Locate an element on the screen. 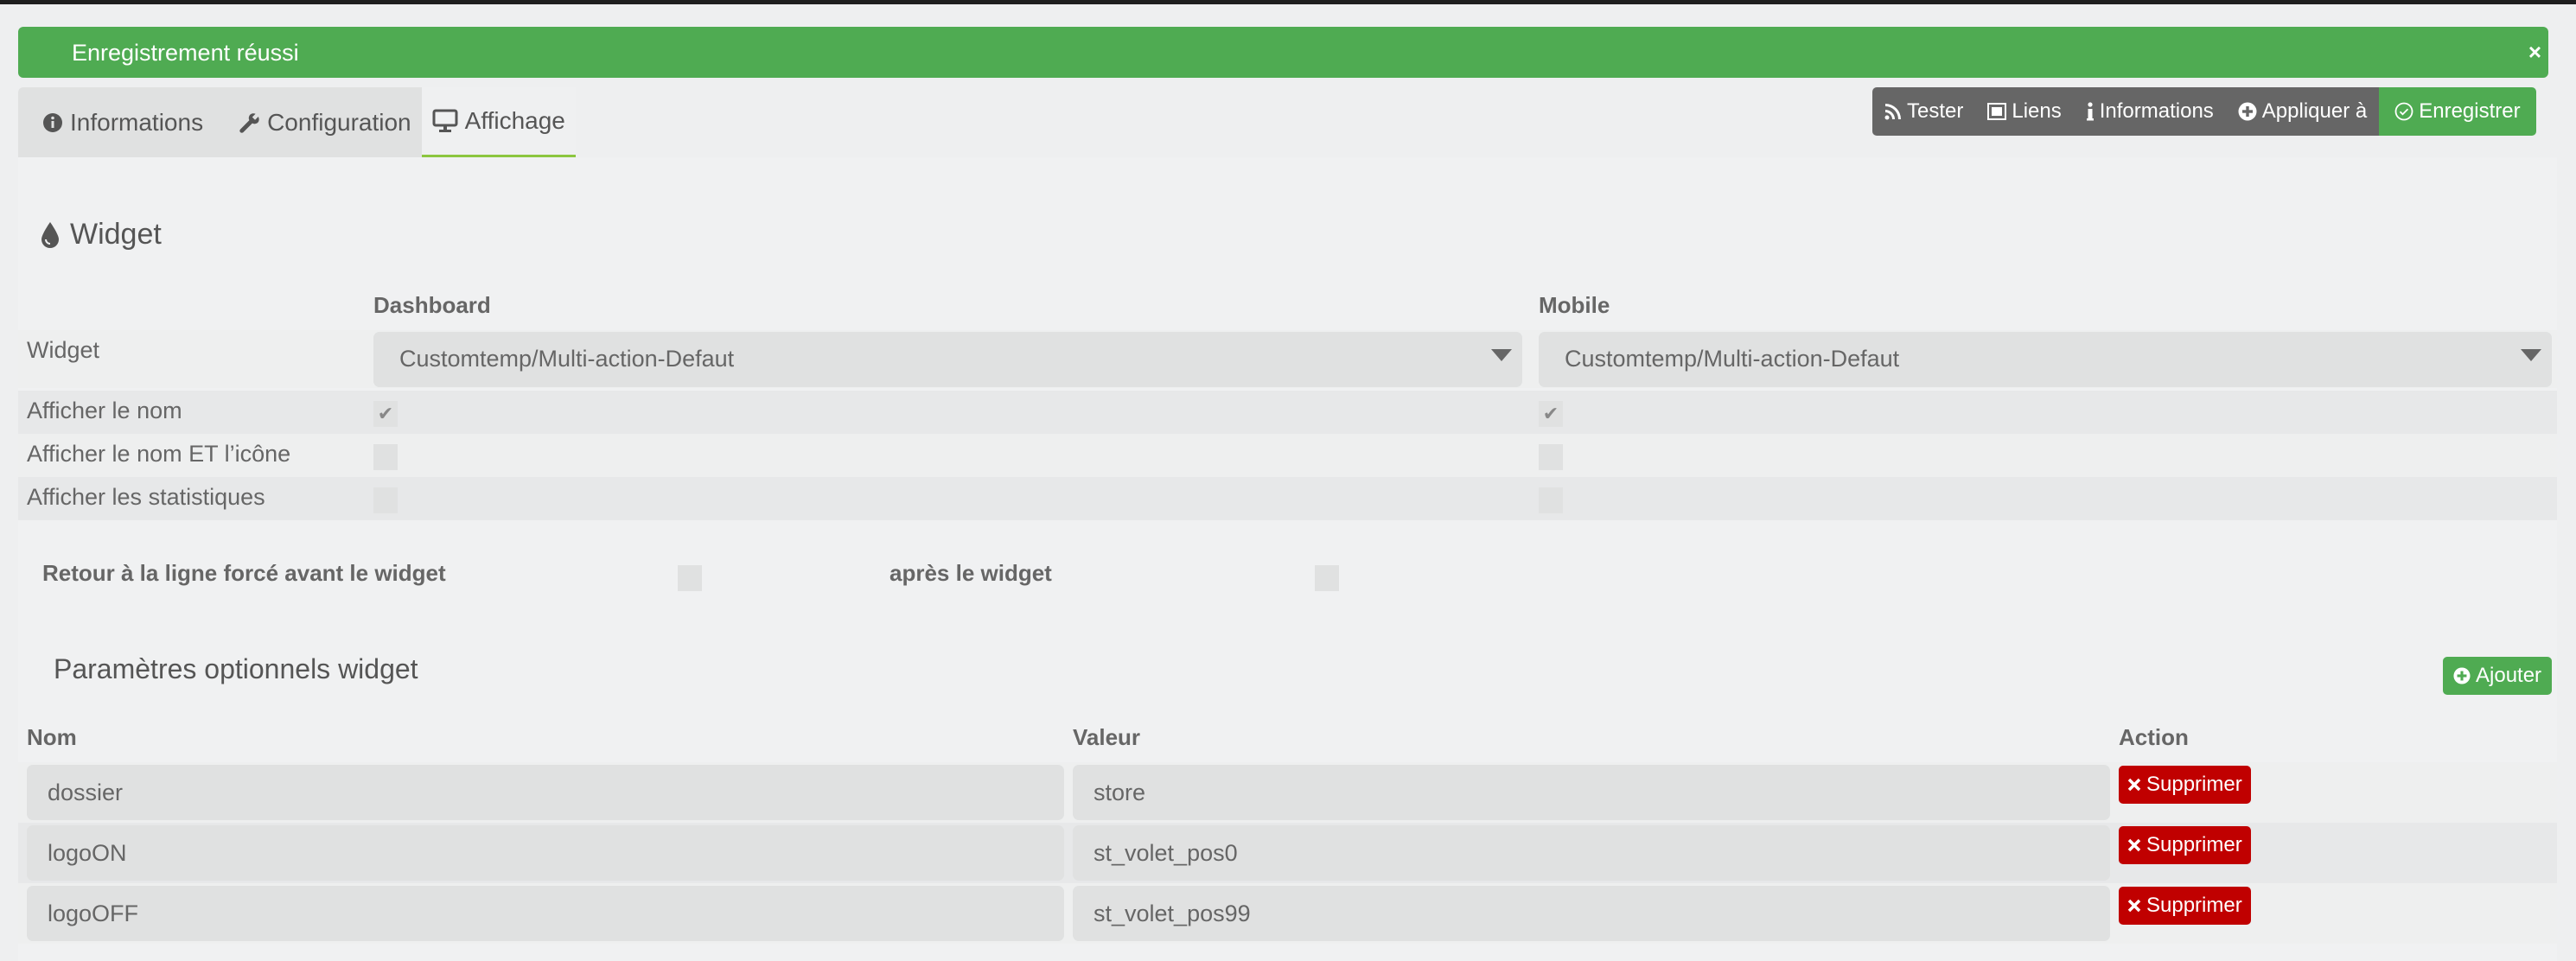  close-icon: × is located at coordinates (2534, 52).